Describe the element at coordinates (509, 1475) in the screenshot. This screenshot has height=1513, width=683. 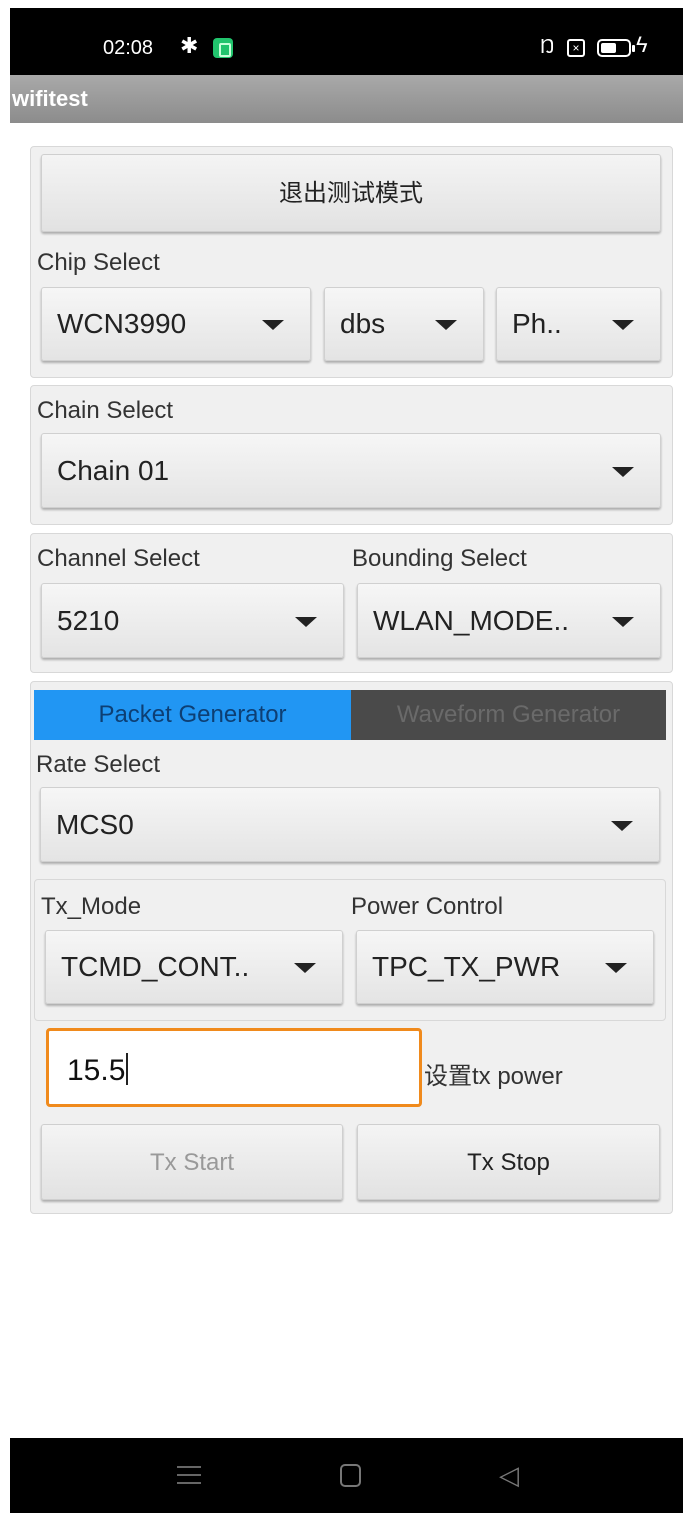
I see `back-icon: ◁` at that location.